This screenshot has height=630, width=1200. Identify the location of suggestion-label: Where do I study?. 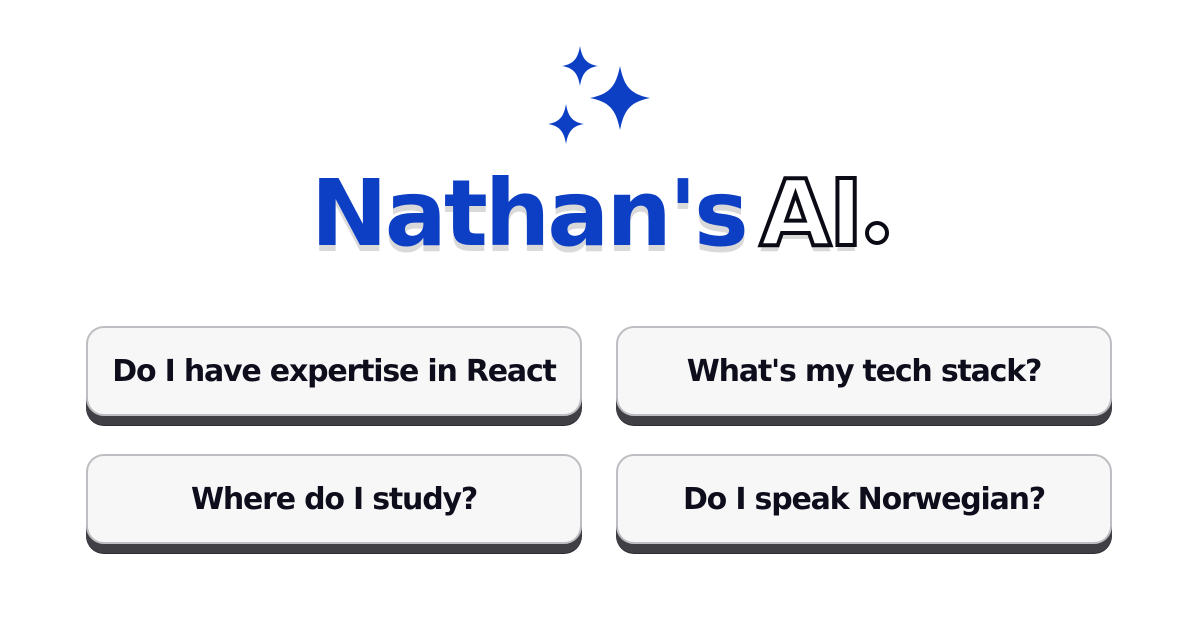
(334, 499).